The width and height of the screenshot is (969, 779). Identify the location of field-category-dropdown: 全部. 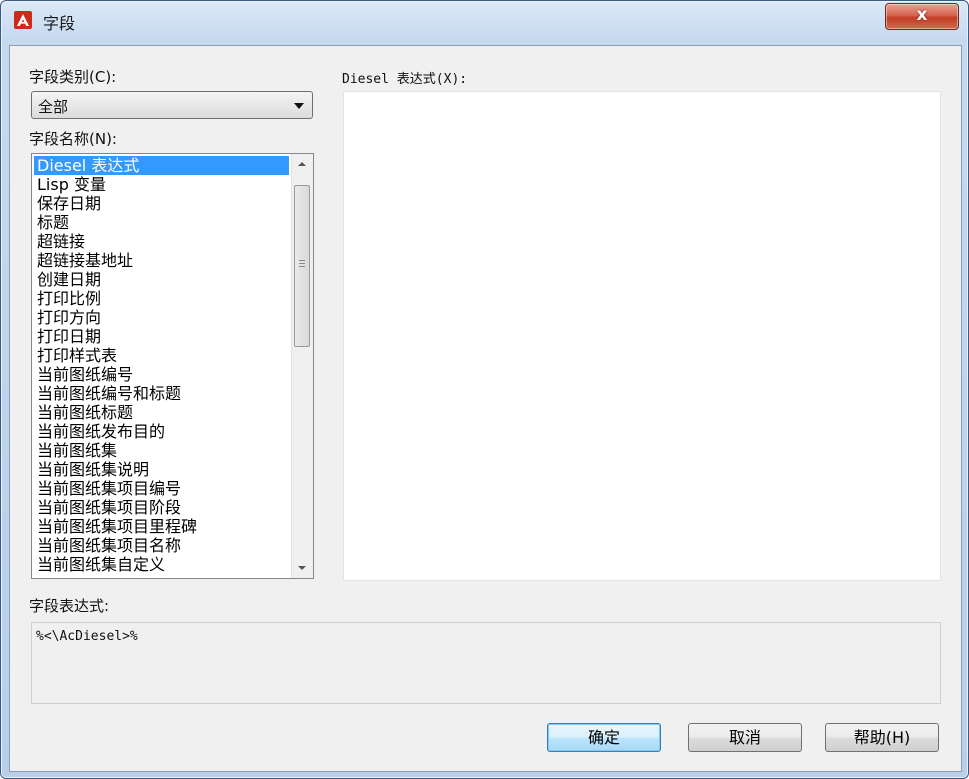
(172, 105).